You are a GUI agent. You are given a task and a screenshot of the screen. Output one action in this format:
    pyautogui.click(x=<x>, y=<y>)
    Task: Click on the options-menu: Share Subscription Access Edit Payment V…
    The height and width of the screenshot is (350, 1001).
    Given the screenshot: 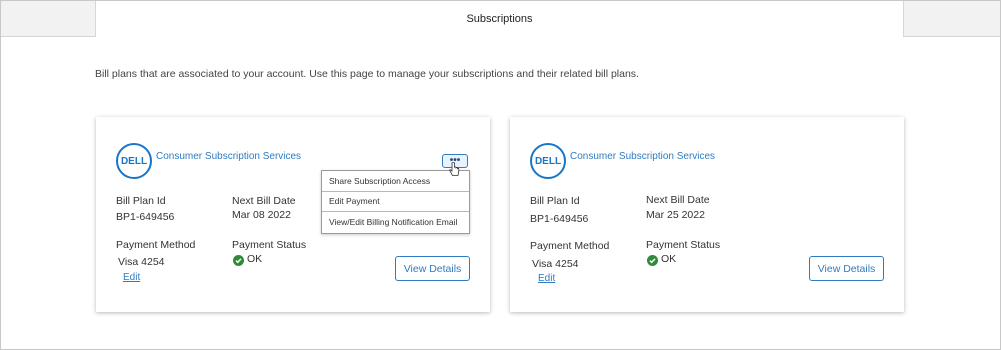 What is the action you would take?
    pyautogui.click(x=395, y=202)
    